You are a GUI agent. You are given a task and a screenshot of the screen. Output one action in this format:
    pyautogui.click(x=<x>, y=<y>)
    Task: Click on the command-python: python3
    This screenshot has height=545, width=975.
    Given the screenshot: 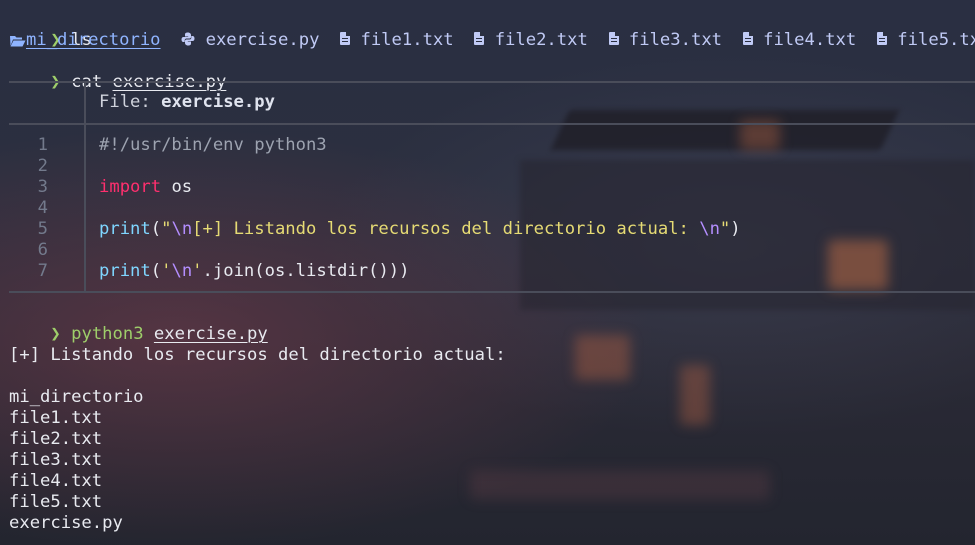 What is the action you would take?
    pyautogui.click(x=107, y=334)
    